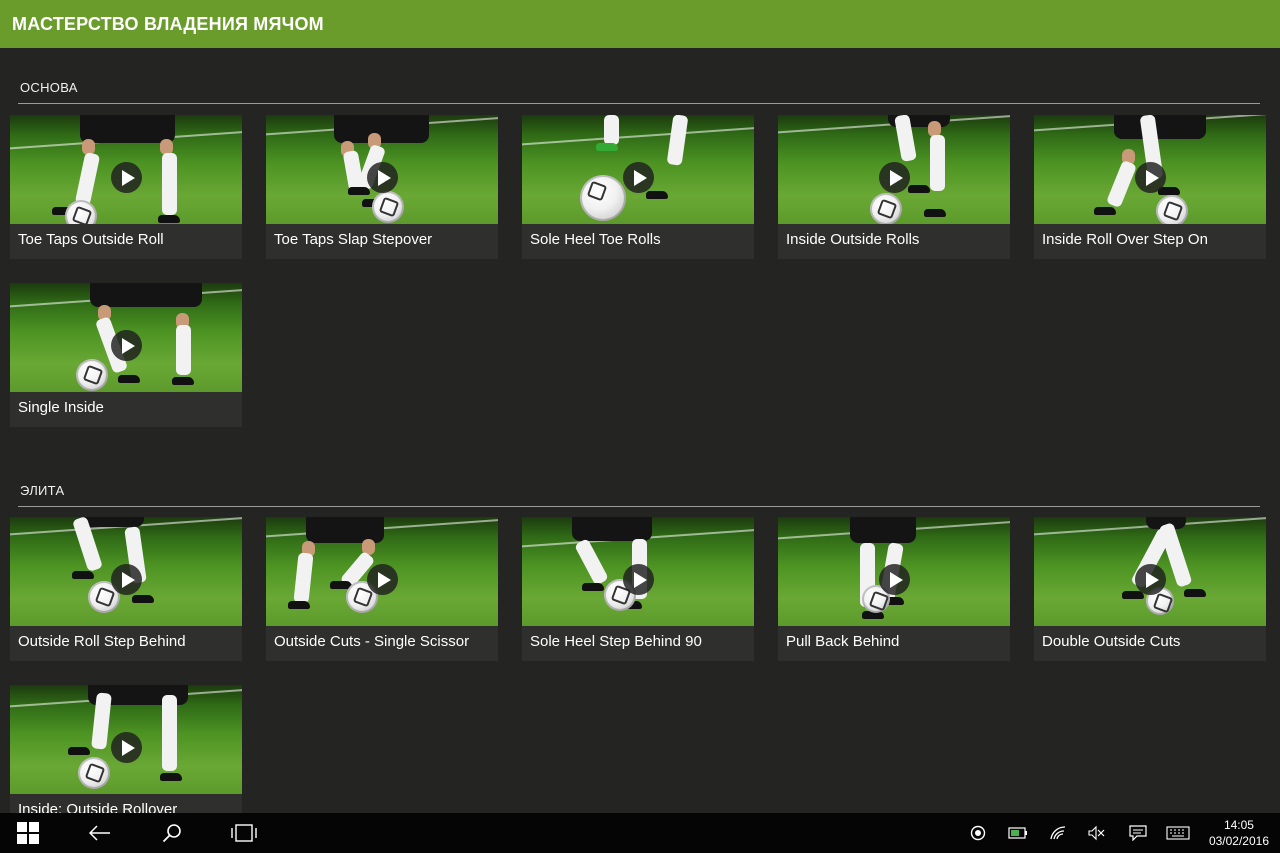 This screenshot has height=853, width=1280. What do you see at coordinates (42, 490) in the screenshot?
I see `section-label-elite: ЭЛИТА` at bounding box center [42, 490].